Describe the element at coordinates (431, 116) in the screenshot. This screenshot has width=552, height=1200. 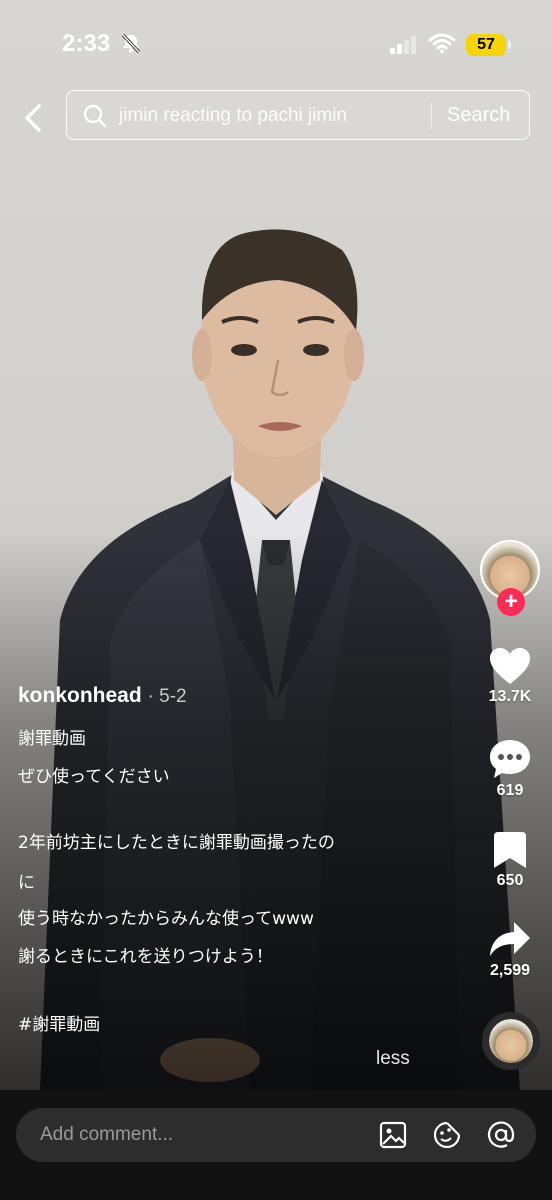
I see `search-divider` at that location.